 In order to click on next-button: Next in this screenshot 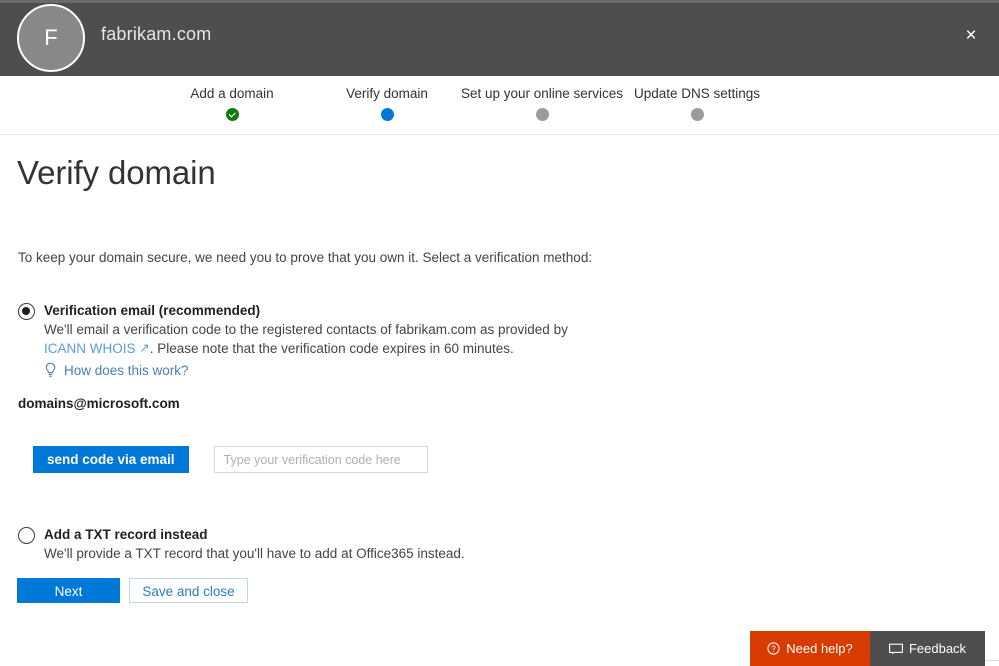, I will do `click(68, 590)`.